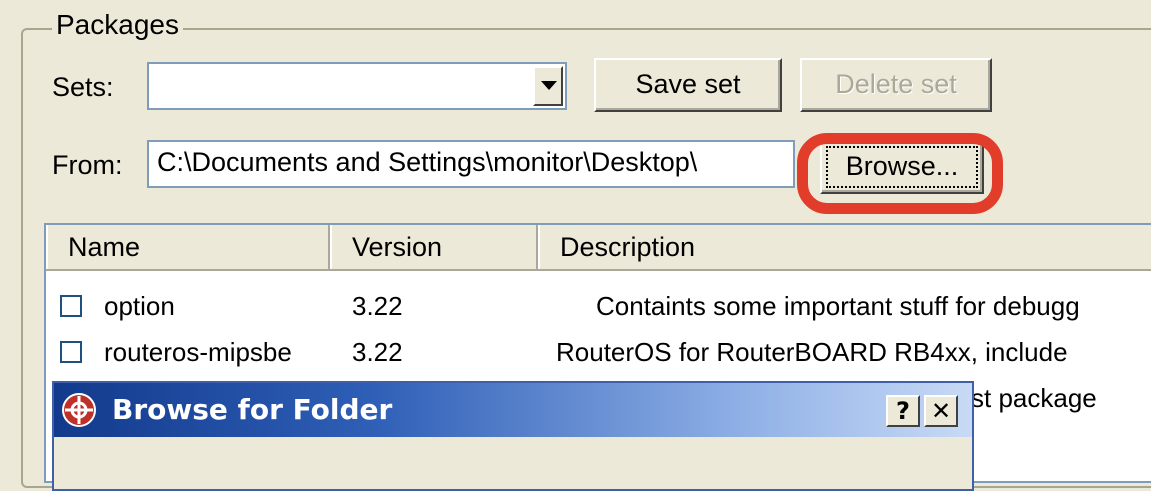 Image resolution: width=1151 pixels, height=491 pixels. What do you see at coordinates (941, 411) in the screenshot?
I see `close-button: ✕` at bounding box center [941, 411].